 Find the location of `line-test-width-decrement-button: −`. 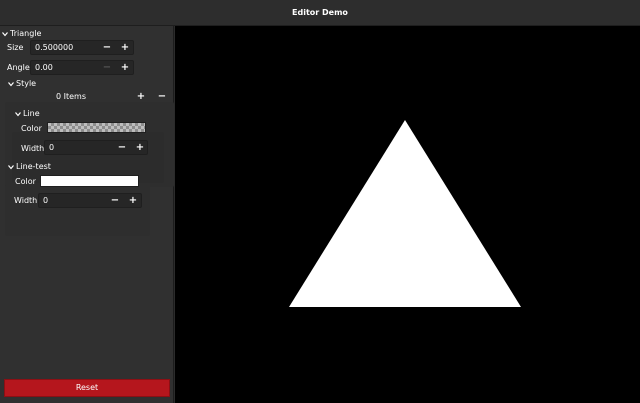

line-test-width-decrement-button: − is located at coordinates (115, 200).